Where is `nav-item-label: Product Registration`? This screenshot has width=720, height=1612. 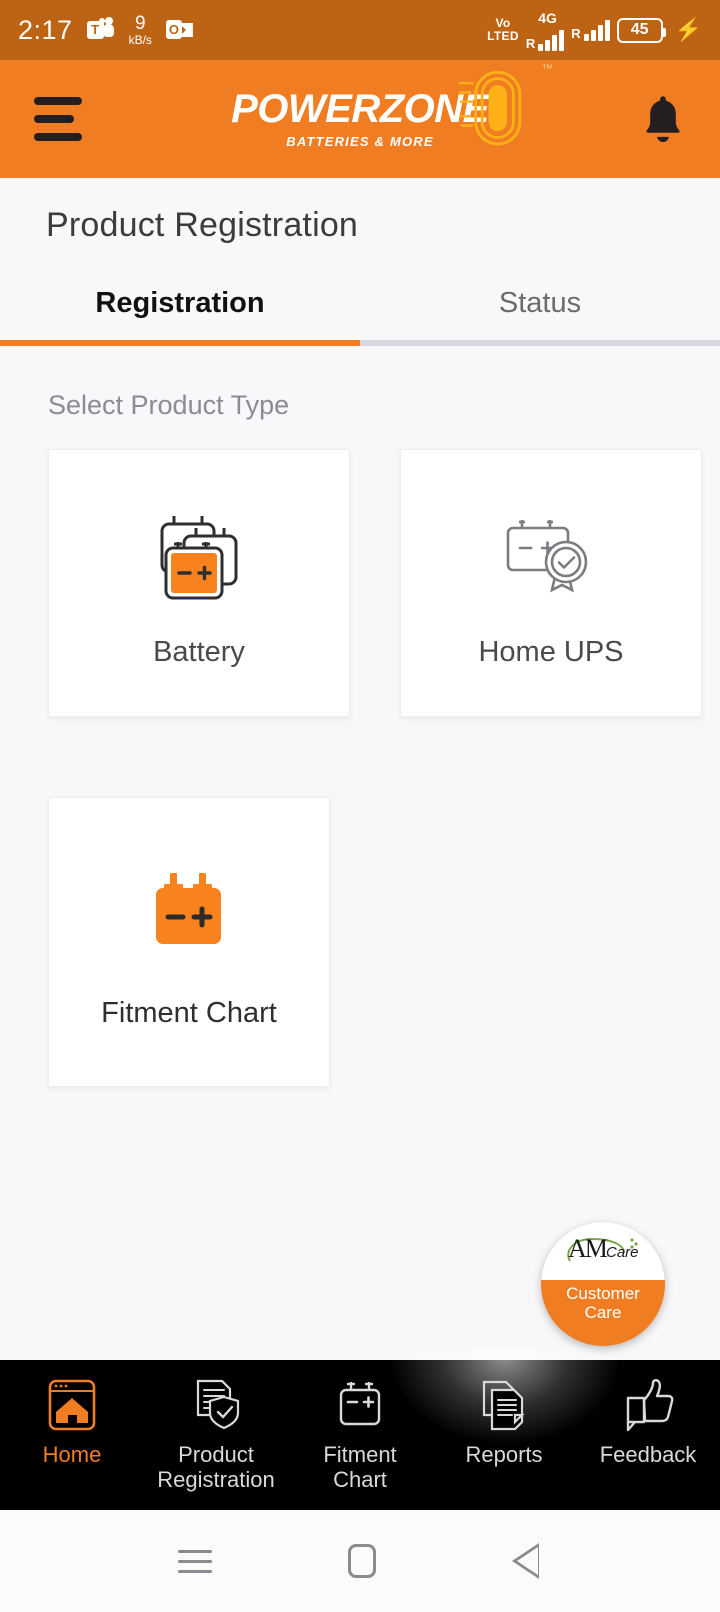
nav-item-label: Product Registration is located at coordinates (215, 1467).